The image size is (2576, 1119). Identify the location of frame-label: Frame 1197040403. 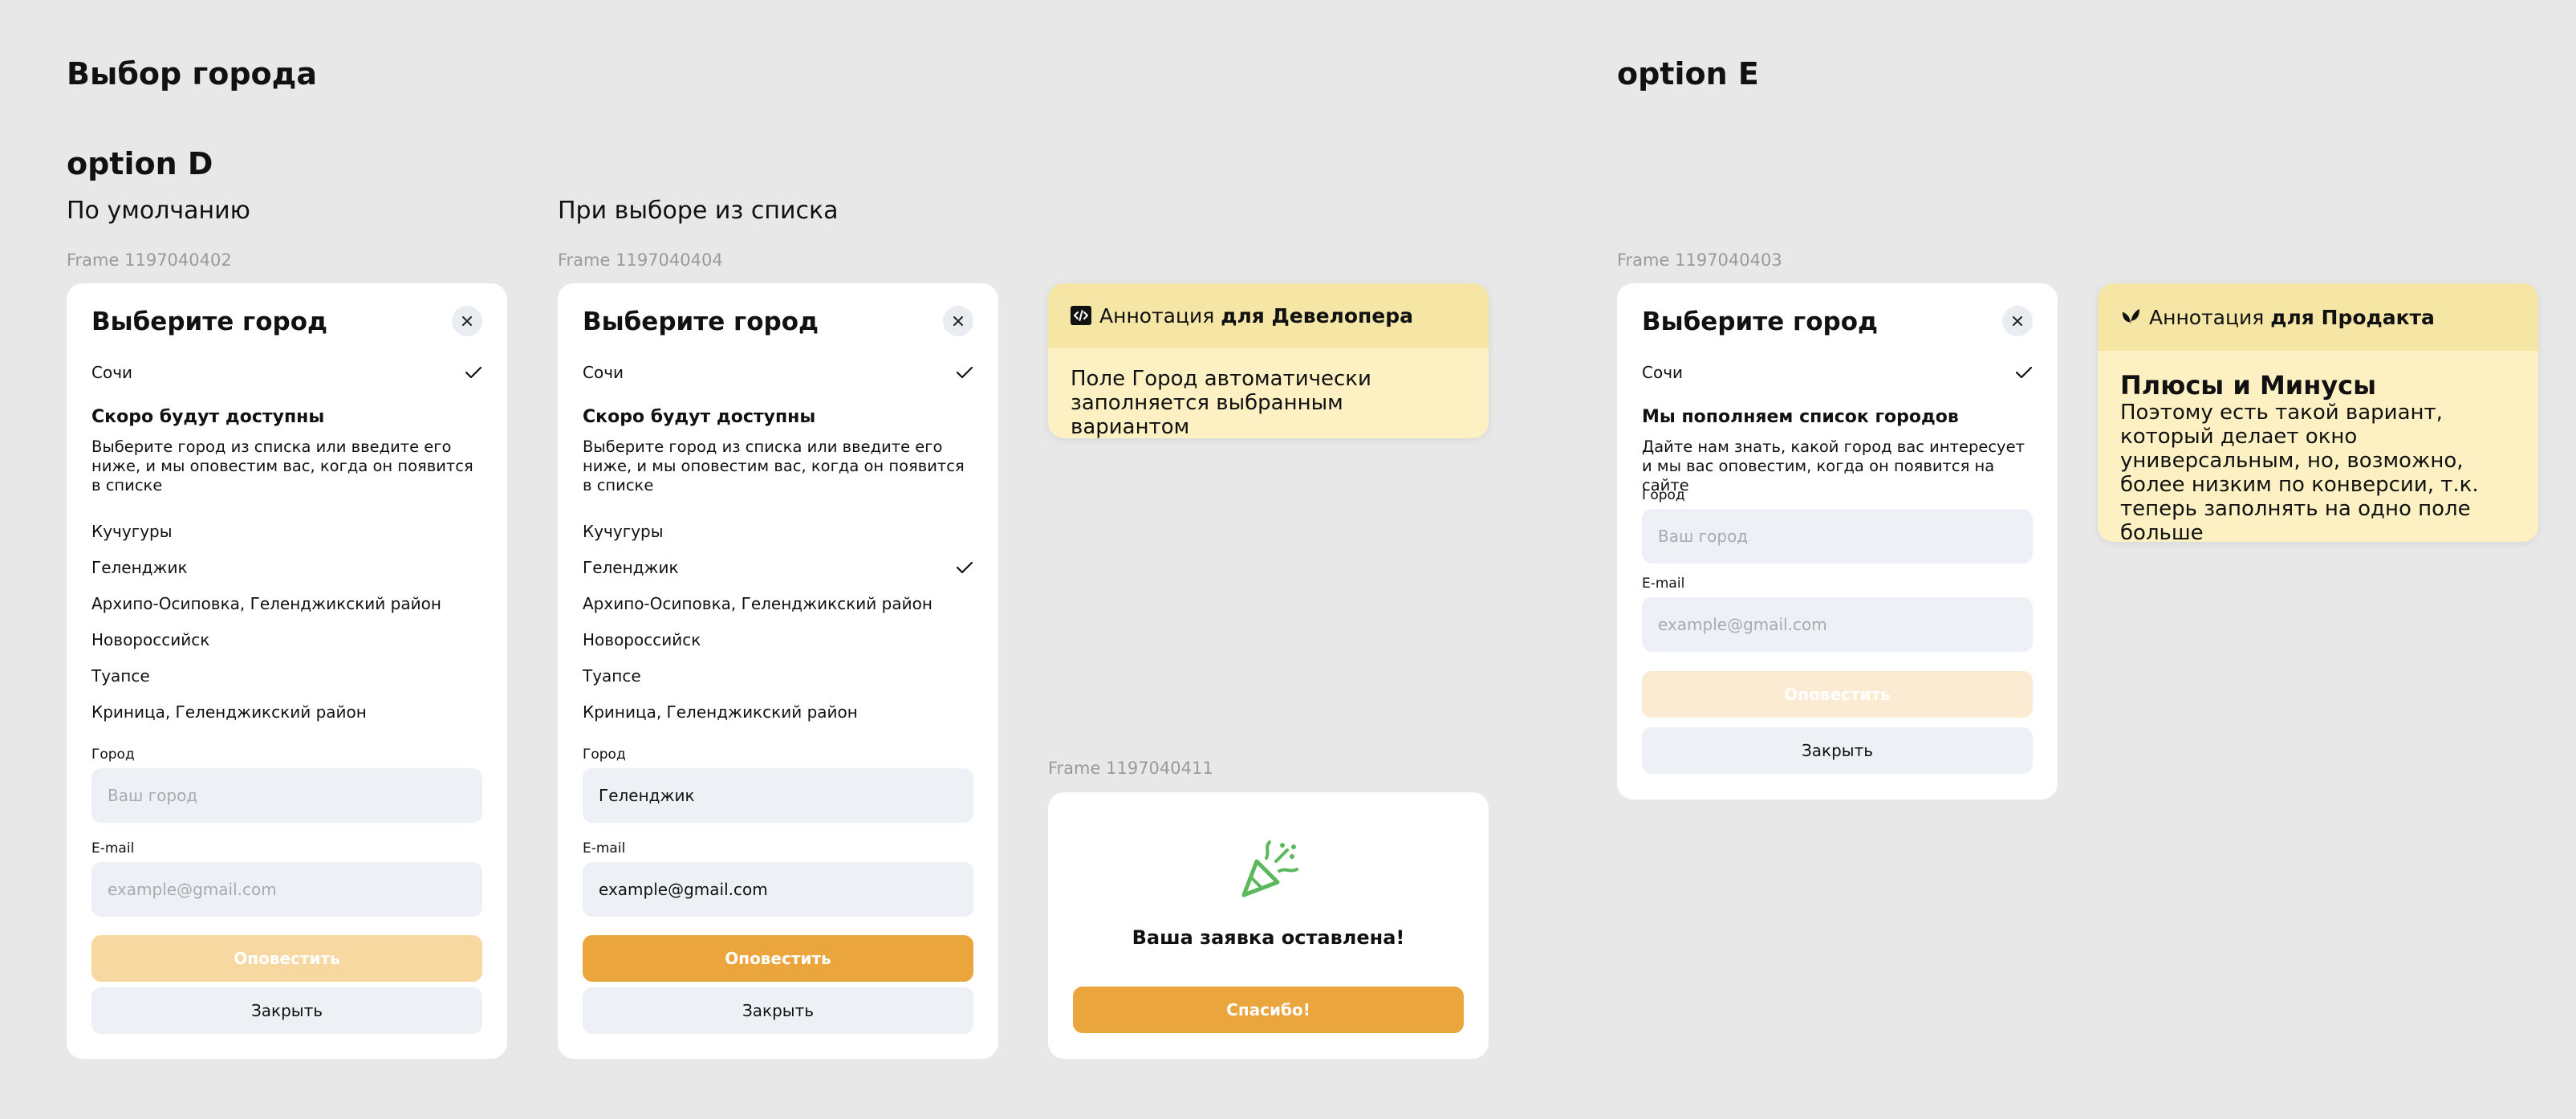
(1699, 260).